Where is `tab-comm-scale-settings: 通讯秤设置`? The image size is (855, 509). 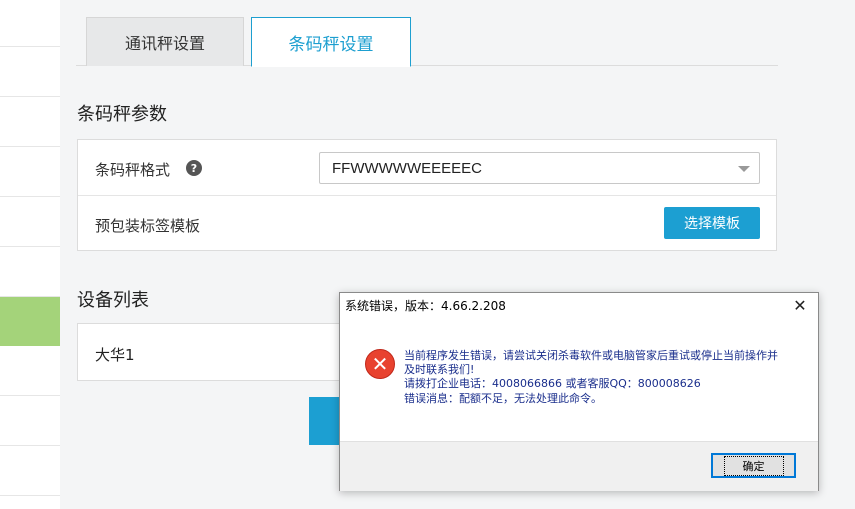
tab-comm-scale-settings: 通讯秤设置 is located at coordinates (165, 41).